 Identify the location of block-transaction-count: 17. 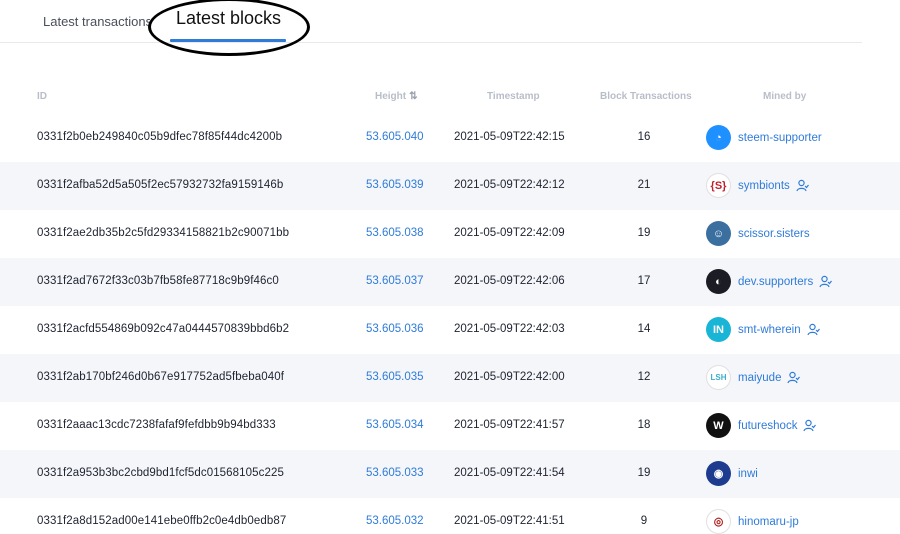
(644, 281).